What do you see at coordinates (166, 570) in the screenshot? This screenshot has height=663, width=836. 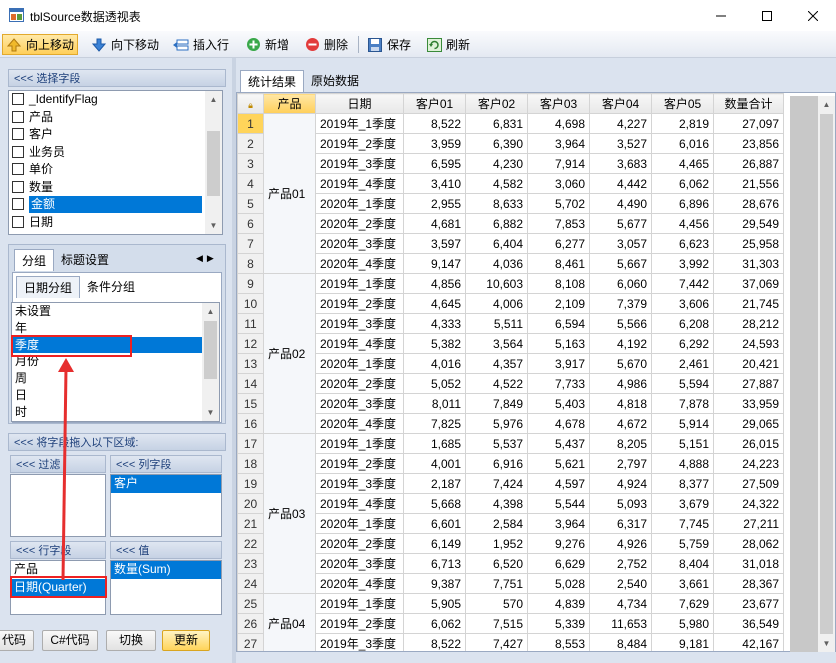 I see `value-field-item: 数量(Sum)` at bounding box center [166, 570].